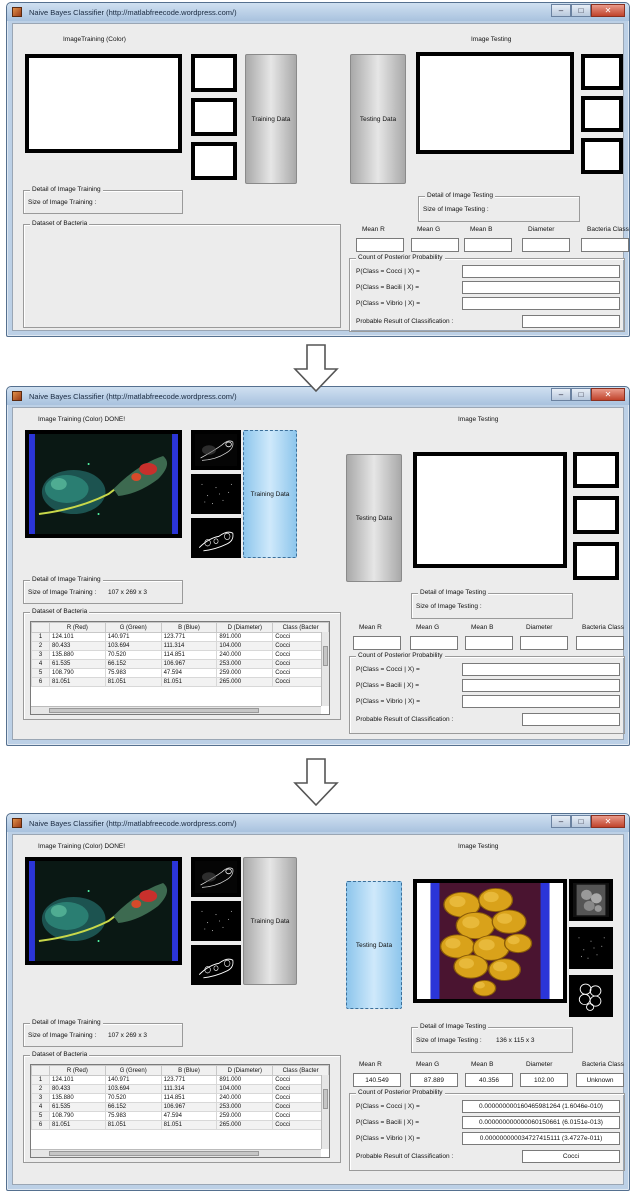 This screenshot has height=1197, width=635. Describe the element at coordinates (380, 245) in the screenshot. I see `mean-r-field` at that location.